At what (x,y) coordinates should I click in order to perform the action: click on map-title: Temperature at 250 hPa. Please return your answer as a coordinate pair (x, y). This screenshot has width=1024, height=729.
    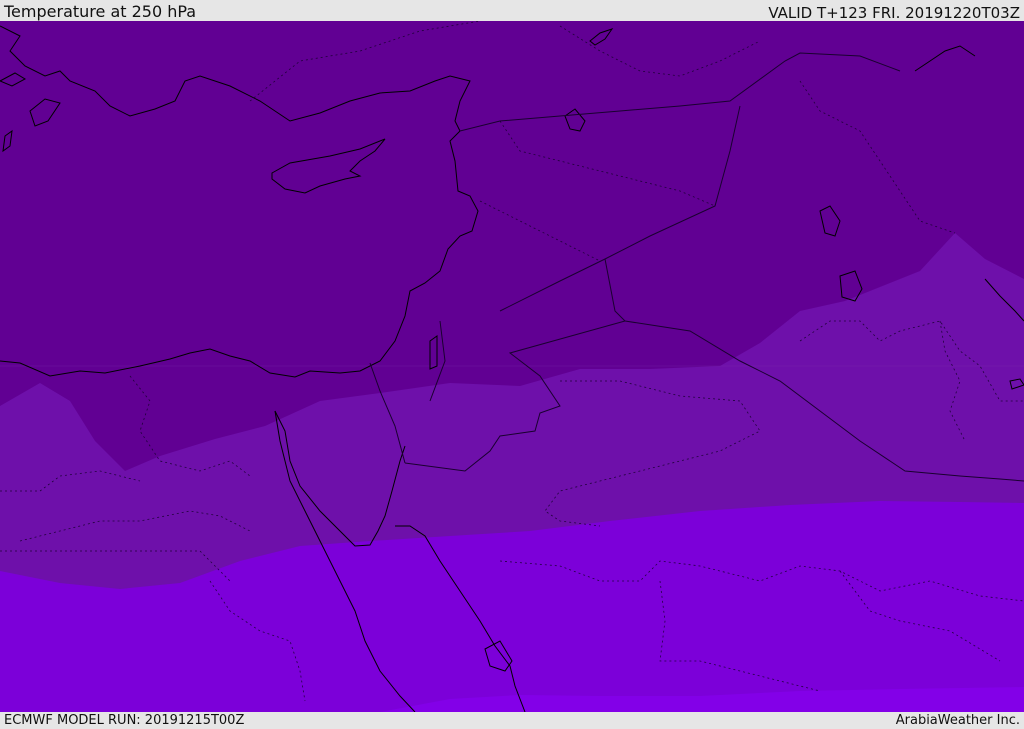
    Looking at the image, I should click on (100, 11).